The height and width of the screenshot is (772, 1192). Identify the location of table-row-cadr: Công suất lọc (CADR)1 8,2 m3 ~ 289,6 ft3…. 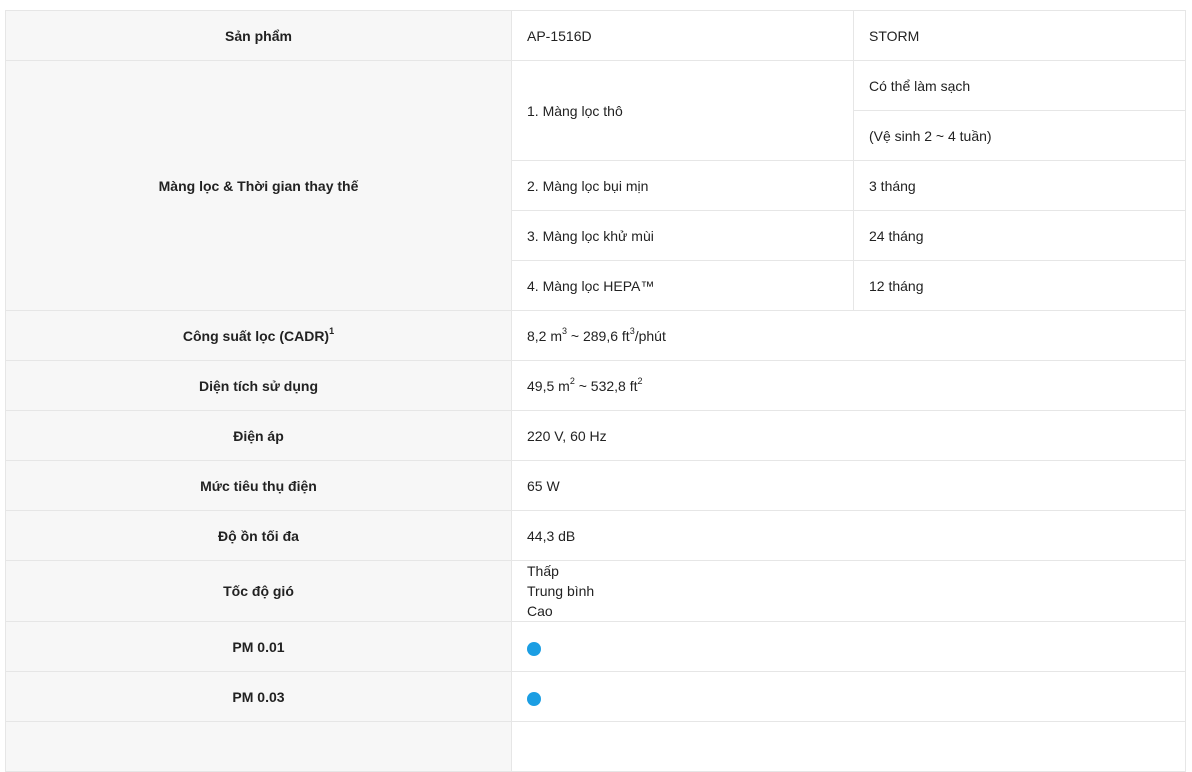
(595, 335).